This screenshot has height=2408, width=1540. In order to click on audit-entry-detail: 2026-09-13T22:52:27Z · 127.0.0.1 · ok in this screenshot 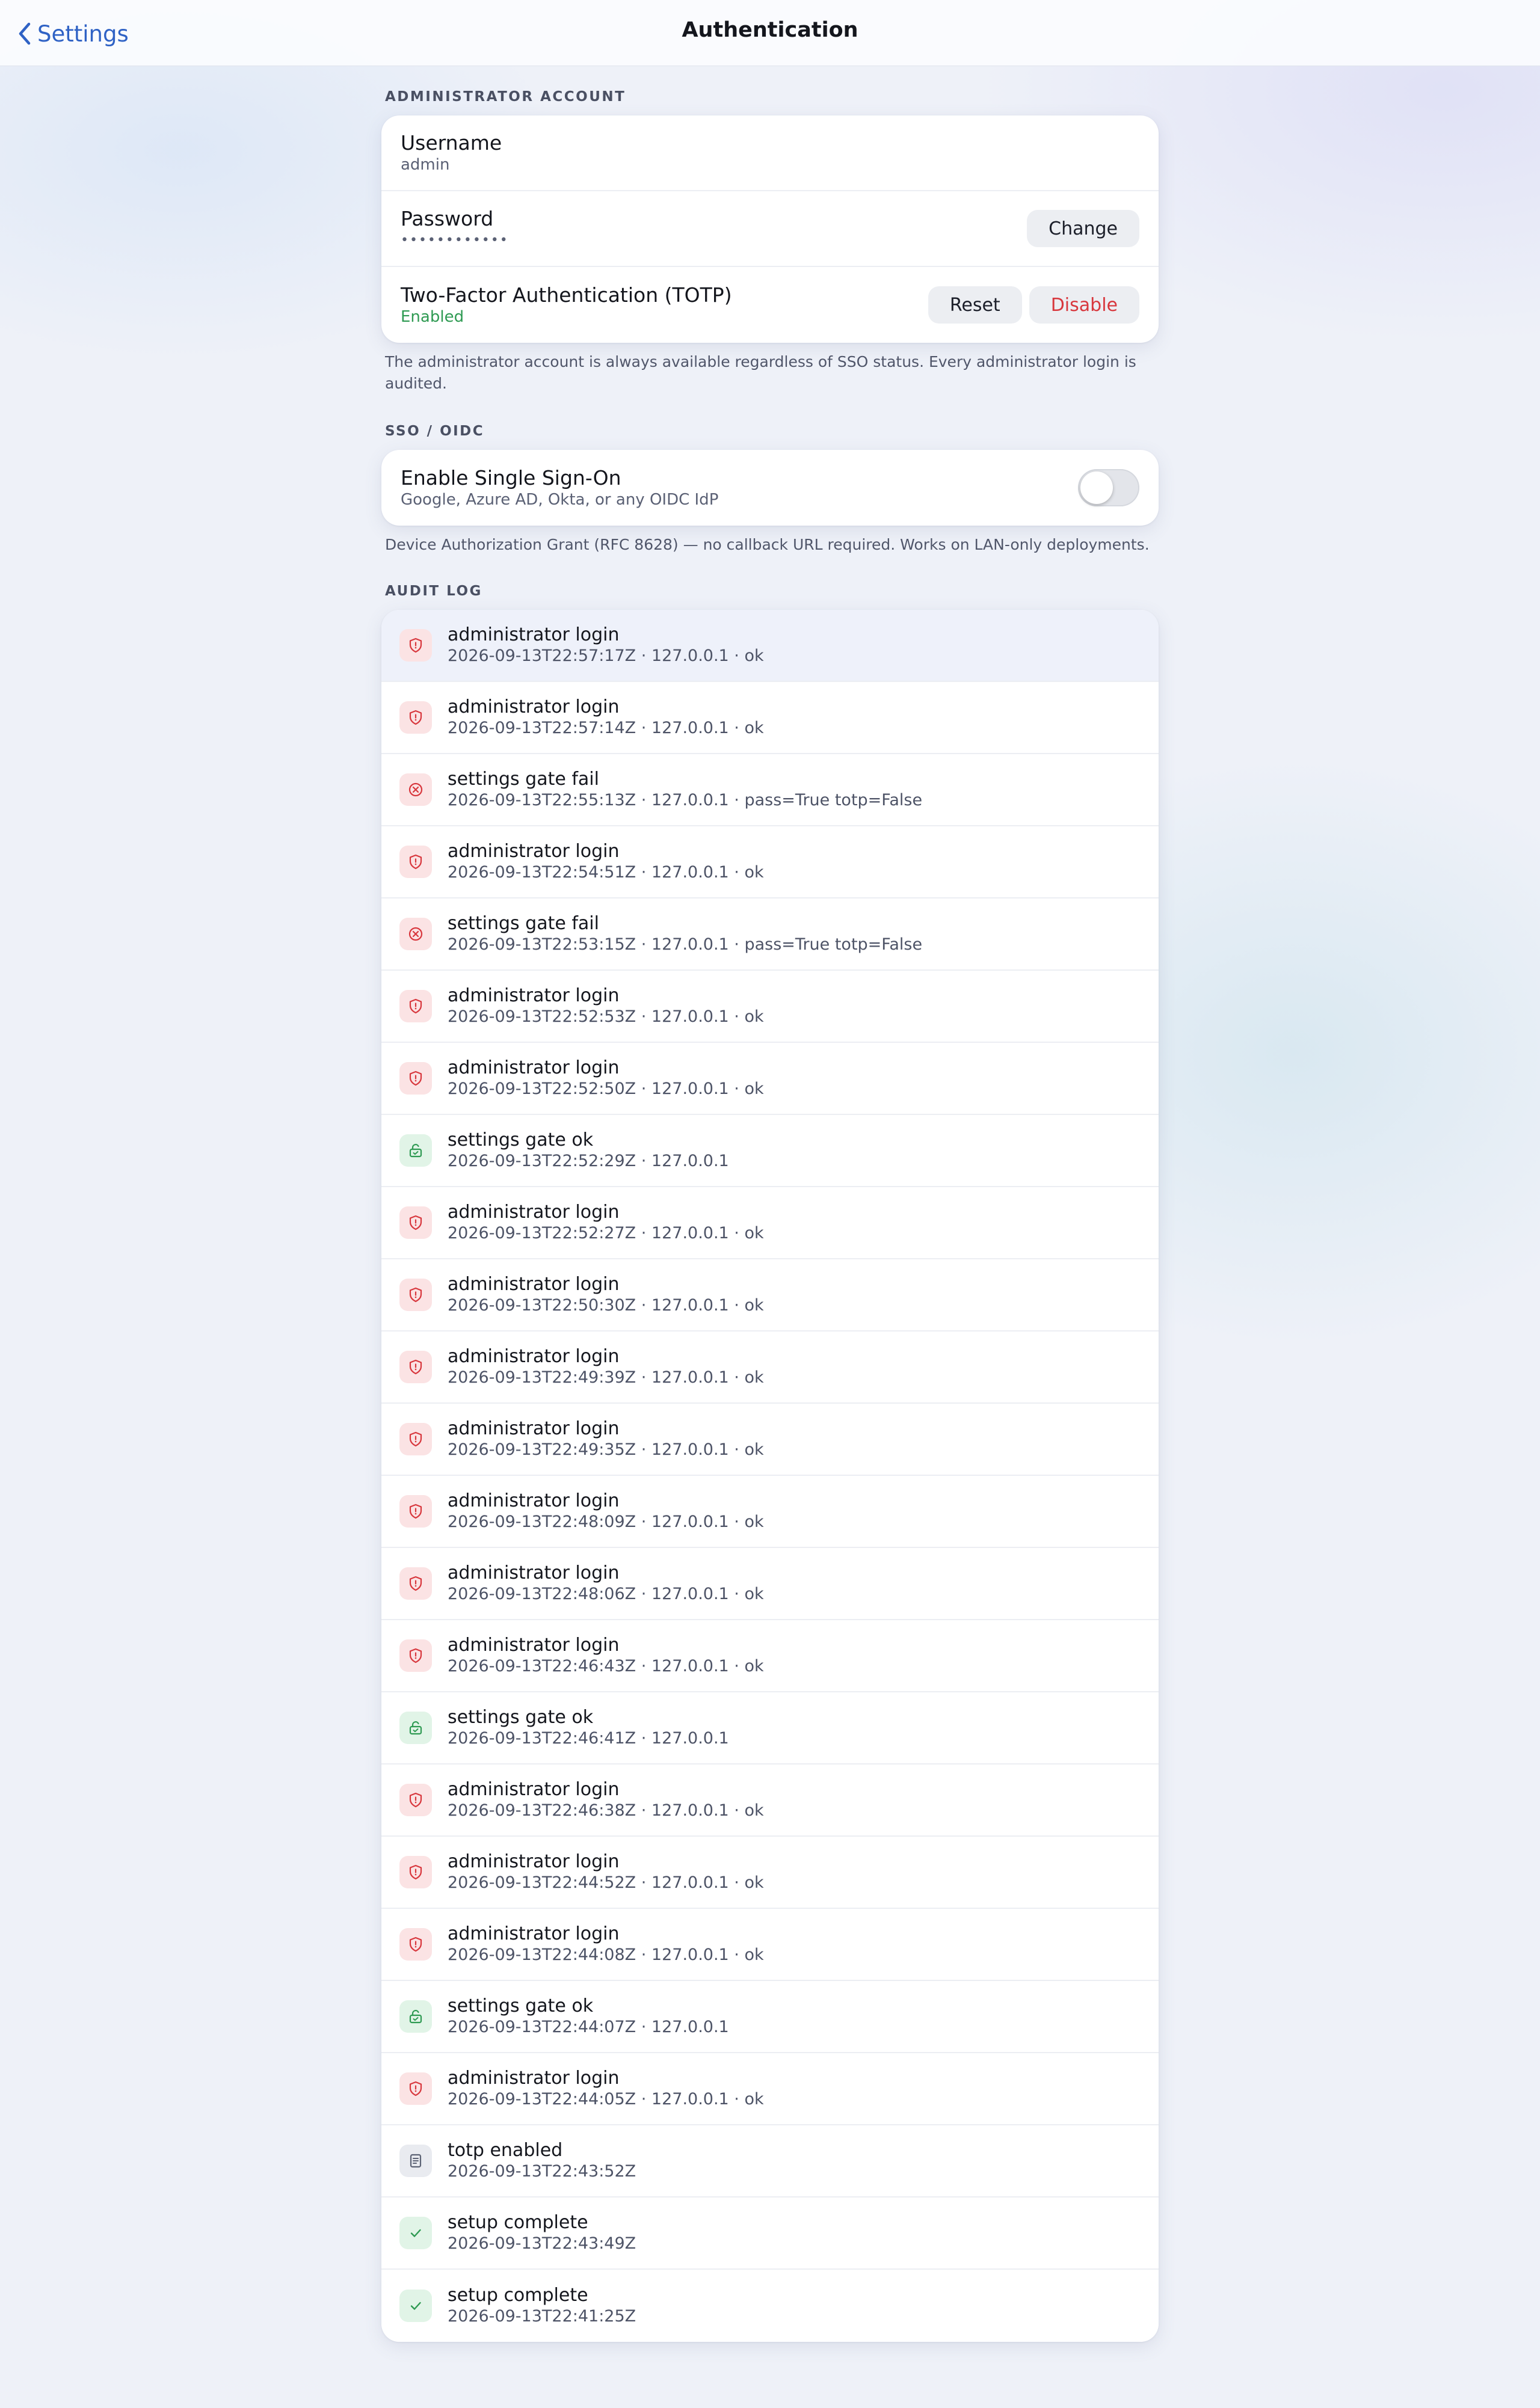, I will do `click(606, 1233)`.